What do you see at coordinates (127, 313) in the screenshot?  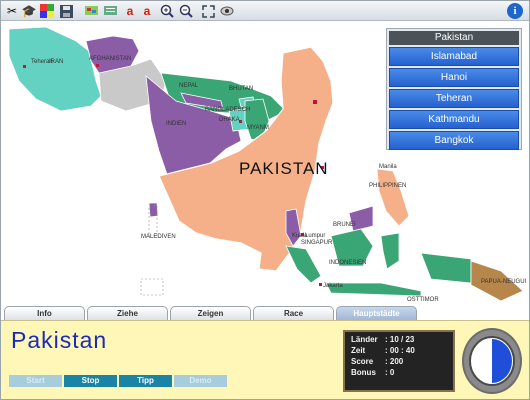 I see `tab-ziehe: Ziehe` at bounding box center [127, 313].